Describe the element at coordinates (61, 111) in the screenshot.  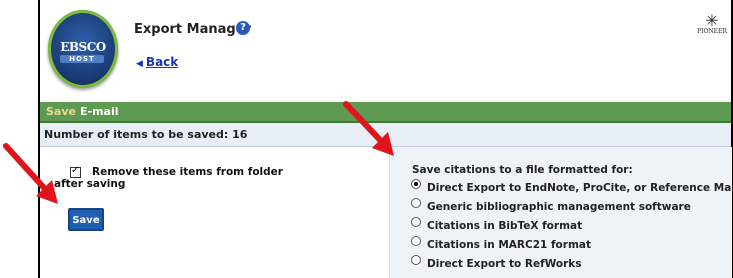
I see `tab-save: Save` at that location.